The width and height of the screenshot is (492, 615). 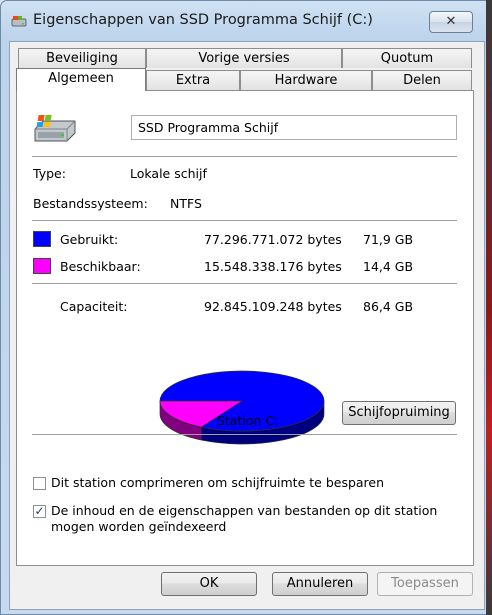 I want to click on filesystem-label: Bestandssysteem:, so click(x=90, y=203).